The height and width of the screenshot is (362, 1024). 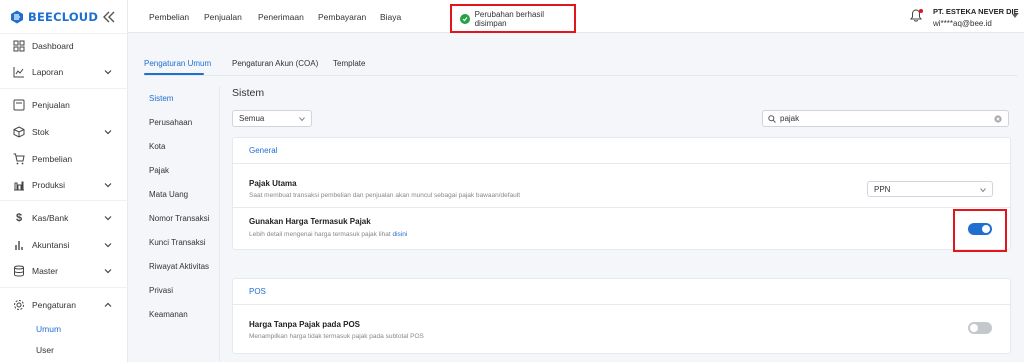 What do you see at coordinates (305, 324) in the screenshot?
I see `setting-title-harga-tanpa-pajak: Harga Tanpa Pajak pada POS` at bounding box center [305, 324].